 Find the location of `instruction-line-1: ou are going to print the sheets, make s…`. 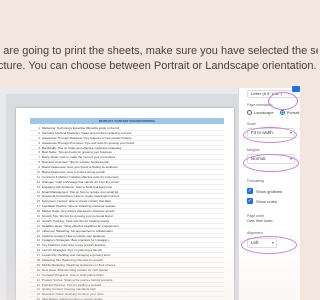

instruction-line-1: ou are going to print the sheets, make s… is located at coordinates (159, 51).